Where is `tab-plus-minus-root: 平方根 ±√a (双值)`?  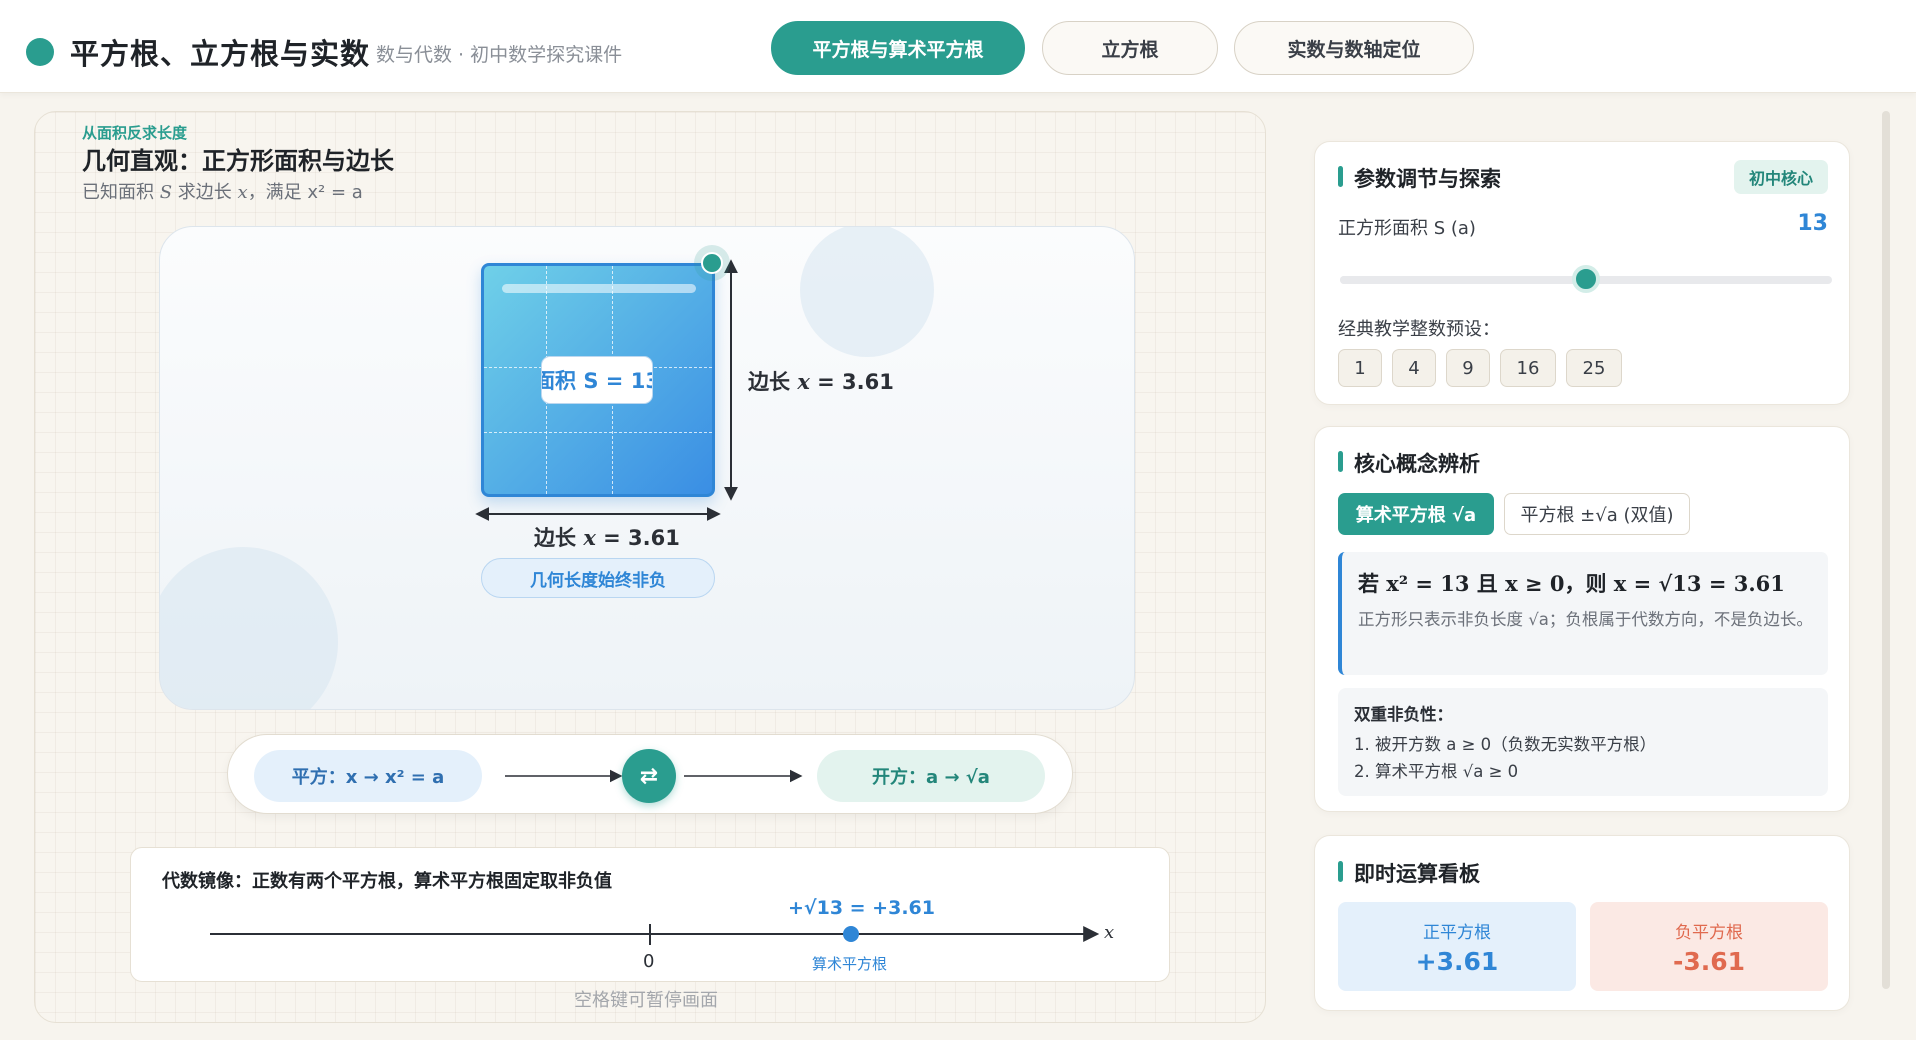 tab-plus-minus-root: 平方根 ±√a (双值) is located at coordinates (1597, 514).